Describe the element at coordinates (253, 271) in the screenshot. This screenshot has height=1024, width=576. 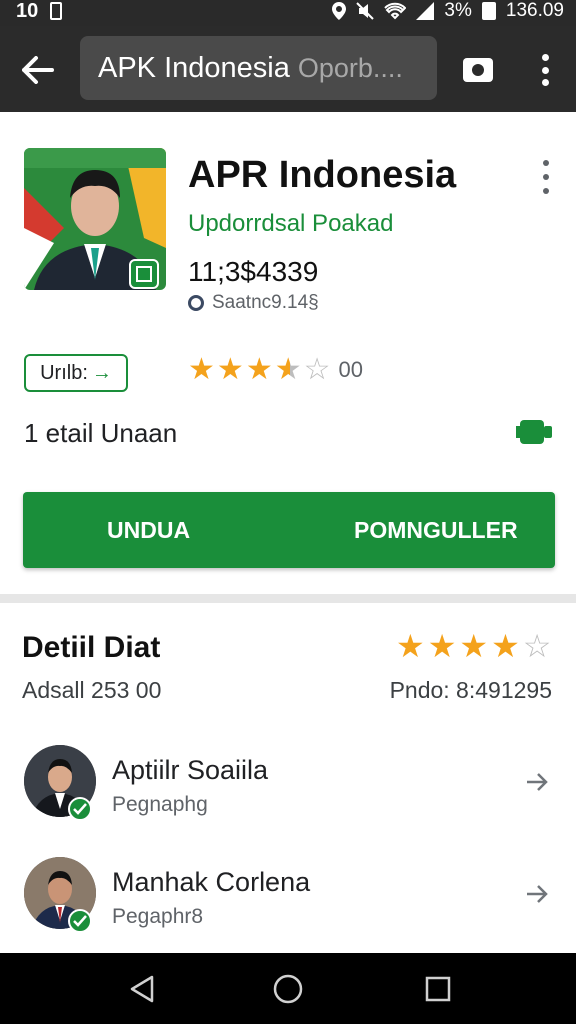
I see `app-size: 11;3$4339` at that location.